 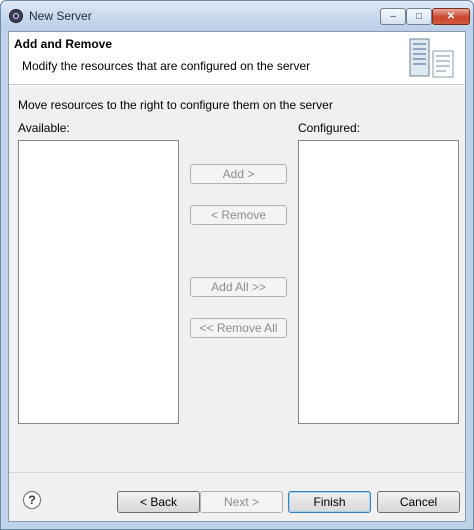 I want to click on title-bar: New Server – □ ✕, so click(x=237, y=16).